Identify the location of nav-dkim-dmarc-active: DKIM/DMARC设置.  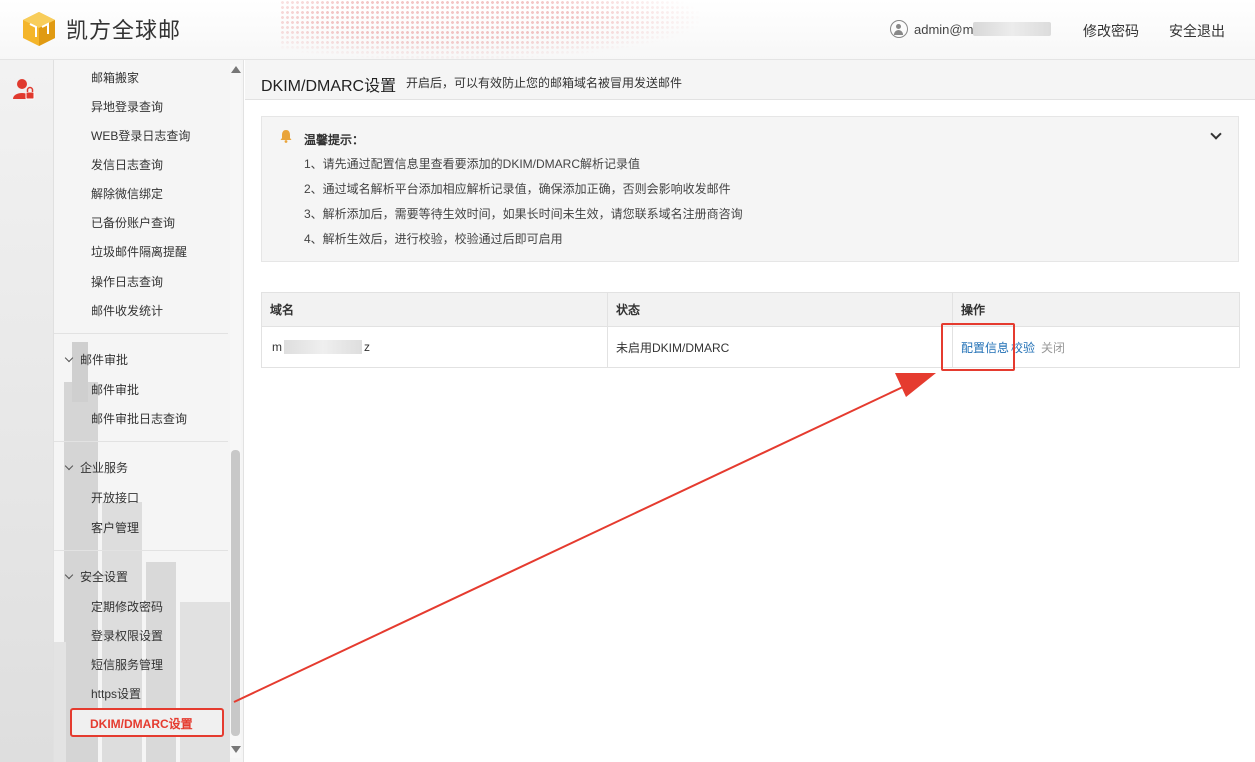
(147, 722).